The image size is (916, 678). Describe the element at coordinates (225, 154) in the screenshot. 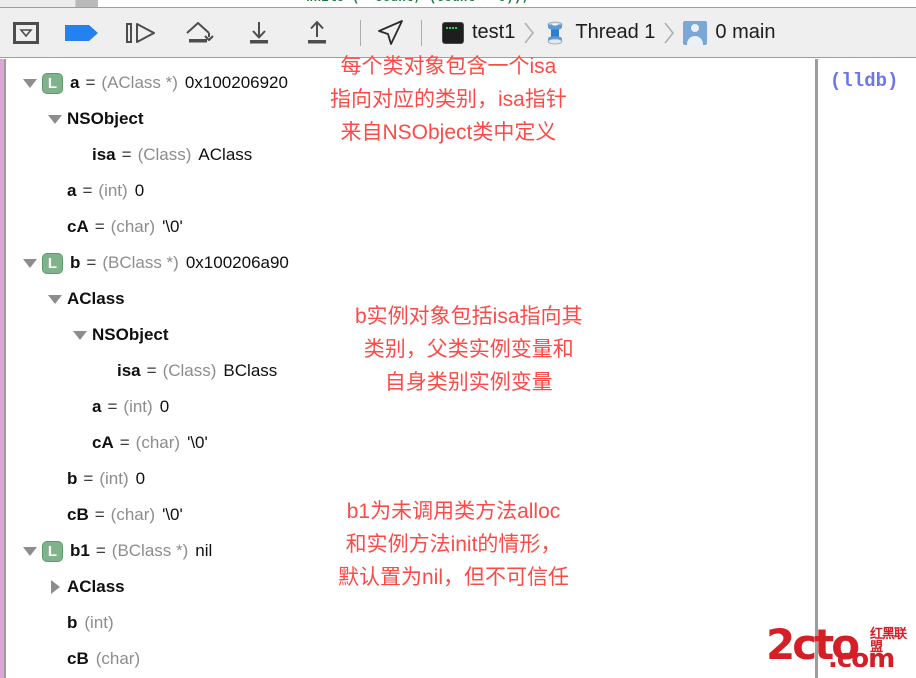

I see `variable-value: AClass` at that location.